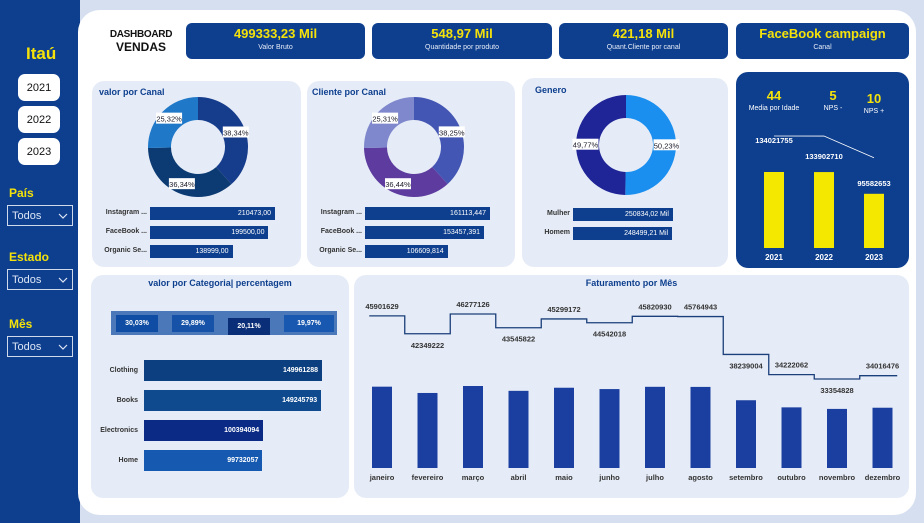 This screenshot has width=924, height=523. Describe the element at coordinates (385, 119) in the screenshot. I see `slice-label: 25,31%` at that location.